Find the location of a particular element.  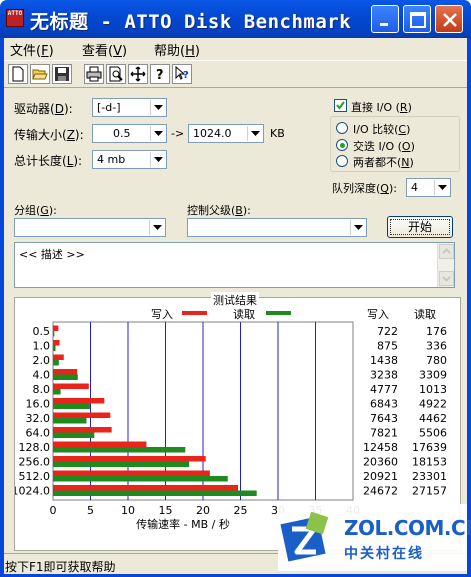

io-compare-label: I/O 比较(C) is located at coordinates (381, 129).